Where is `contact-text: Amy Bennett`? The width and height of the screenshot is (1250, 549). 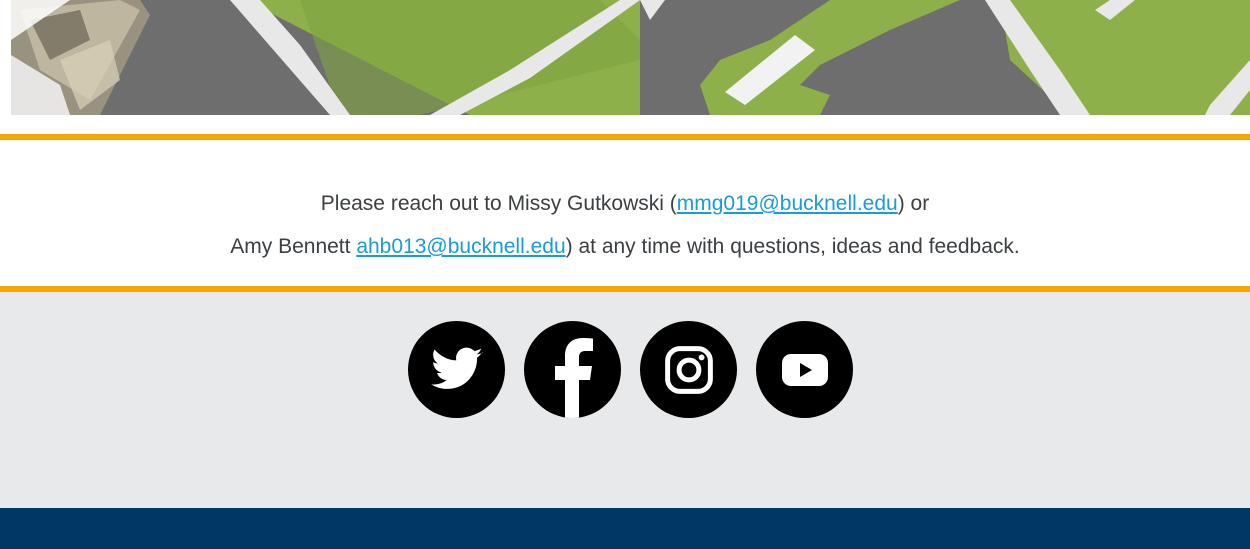 contact-text: Amy Bennett is located at coordinates (293, 246).